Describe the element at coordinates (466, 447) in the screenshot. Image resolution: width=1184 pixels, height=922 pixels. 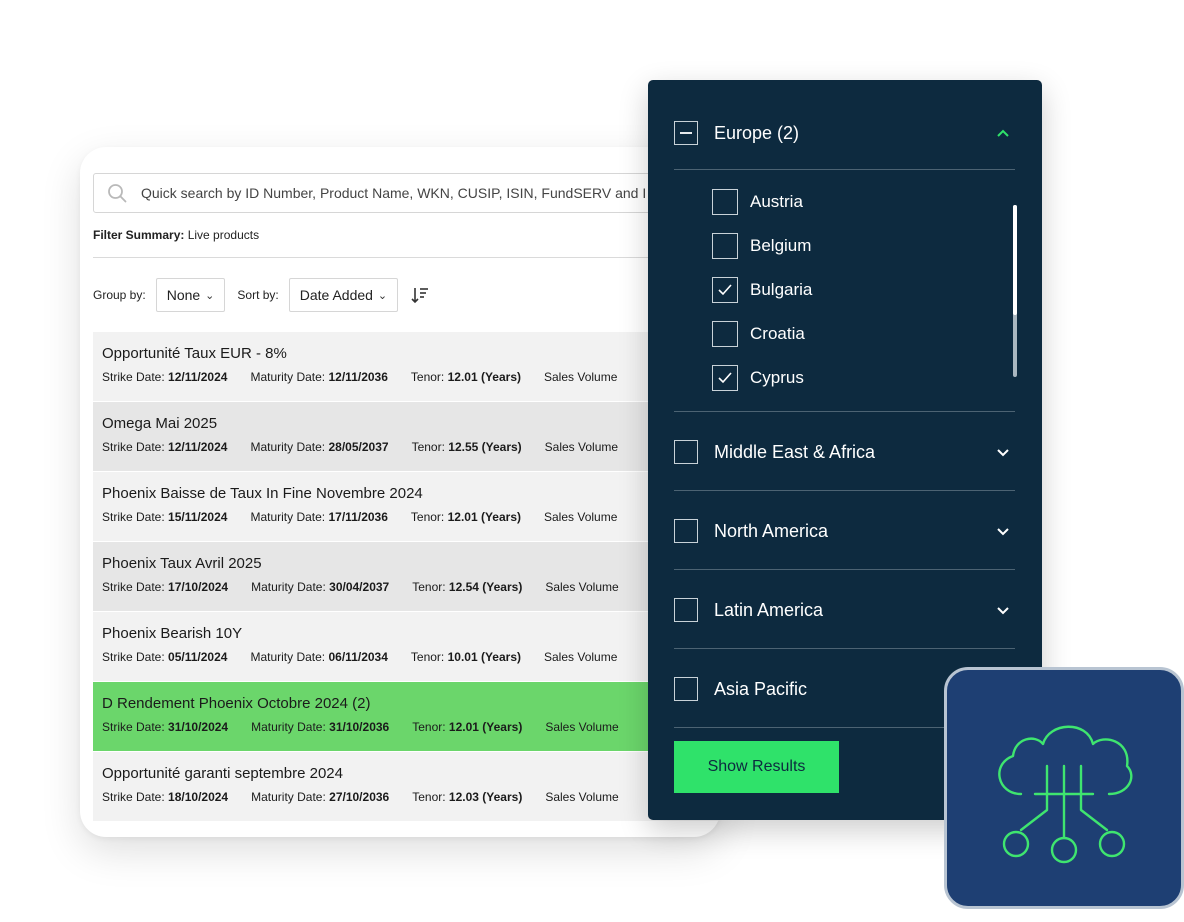
I see `tenor: Tenor: 12.55 (Years)` at that location.